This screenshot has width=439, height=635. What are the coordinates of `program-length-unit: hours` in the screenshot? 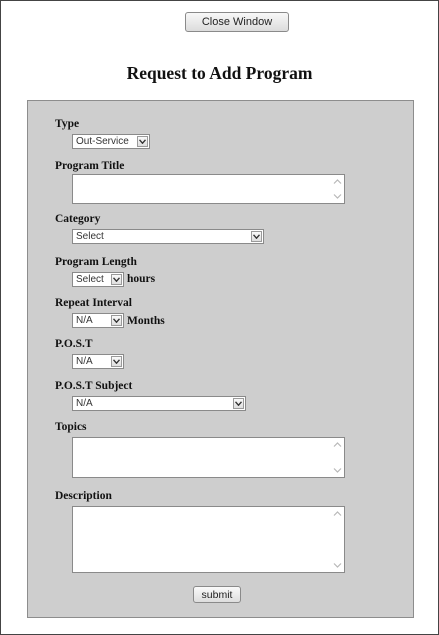 It's located at (141, 279).